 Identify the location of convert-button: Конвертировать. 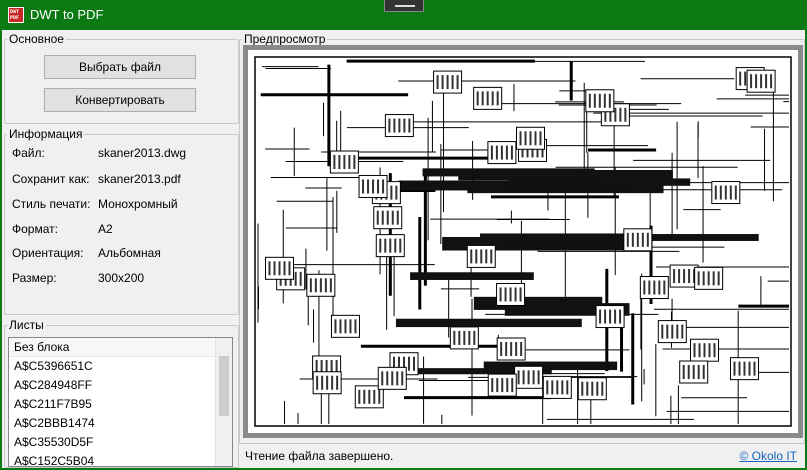
(120, 100).